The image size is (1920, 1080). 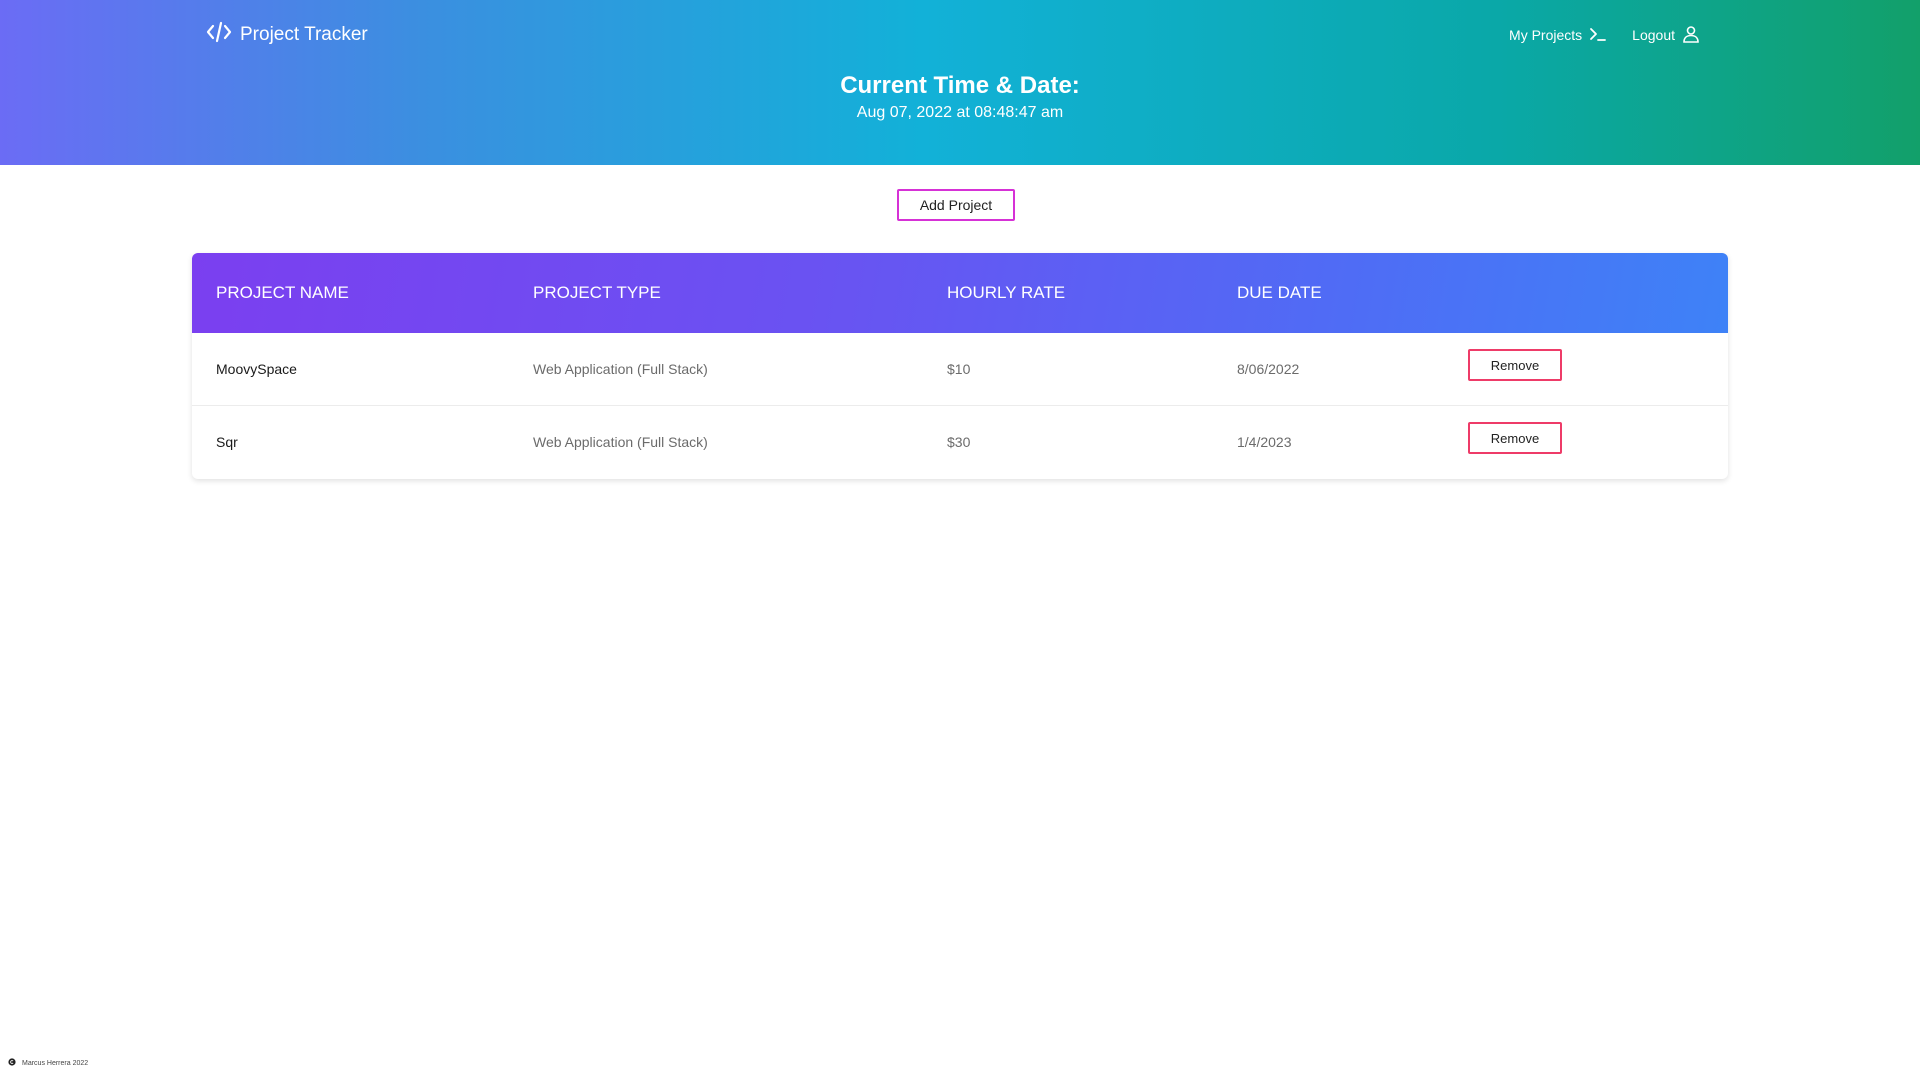 I want to click on due-date-cell: 1/4/2023, so click(x=1264, y=442).